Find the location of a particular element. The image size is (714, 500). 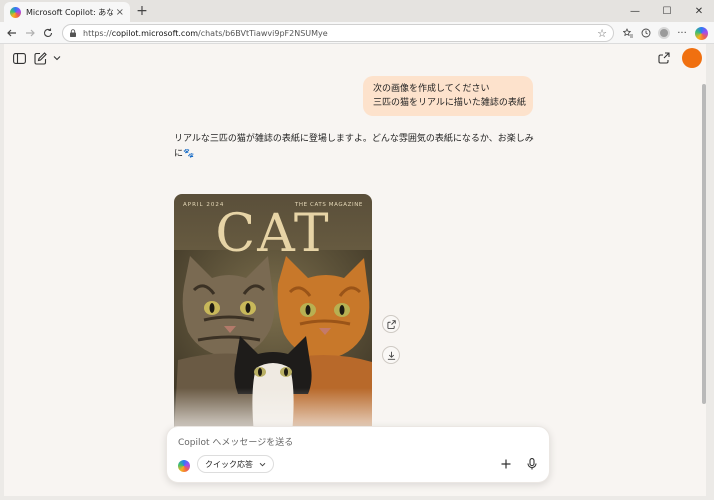

back-arrow-icon is located at coordinates (11, 33).